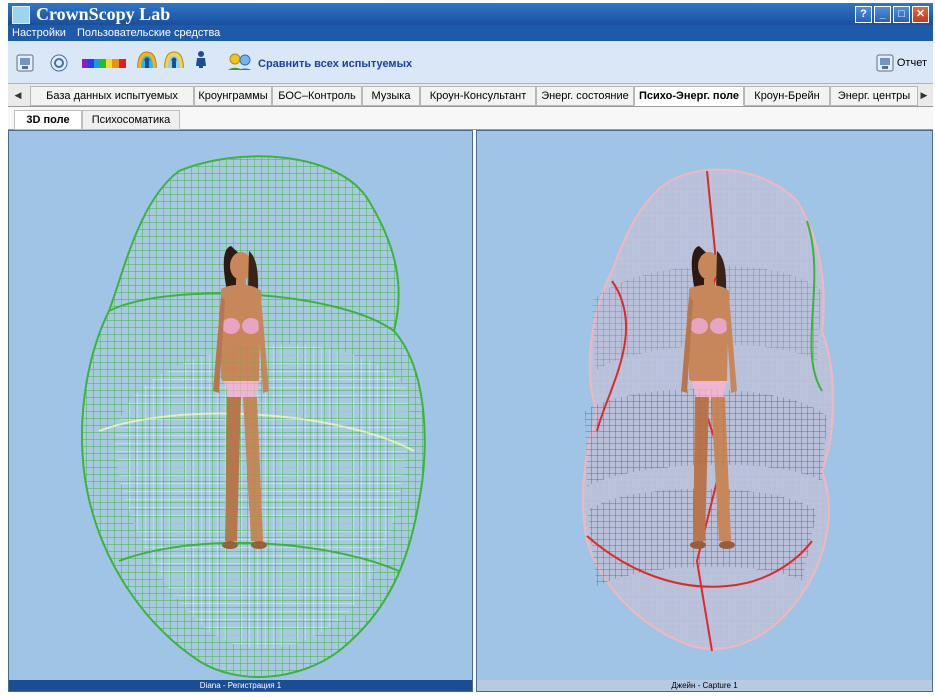 This screenshot has height=697, width=935. I want to click on aura-icon, so click(147, 59).